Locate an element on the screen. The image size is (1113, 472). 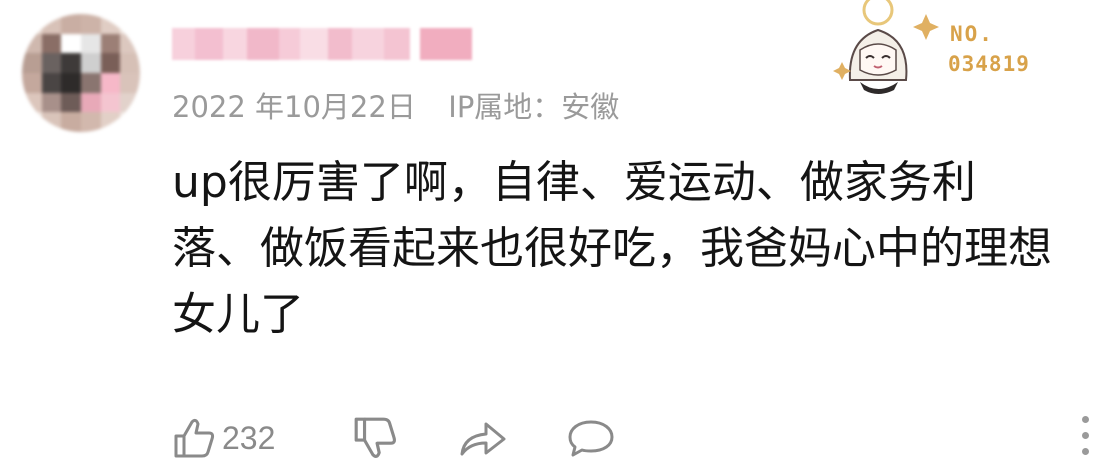
dislike-button is located at coordinates (375, 438).